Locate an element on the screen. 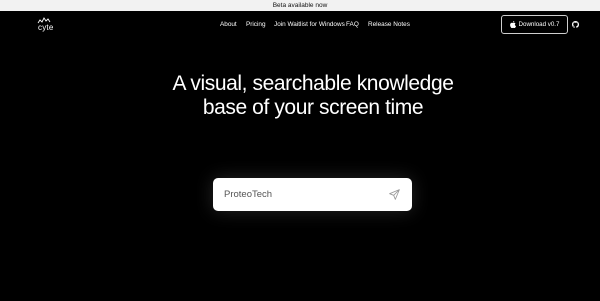 The width and height of the screenshot is (600, 301). github-icon is located at coordinates (575, 24).